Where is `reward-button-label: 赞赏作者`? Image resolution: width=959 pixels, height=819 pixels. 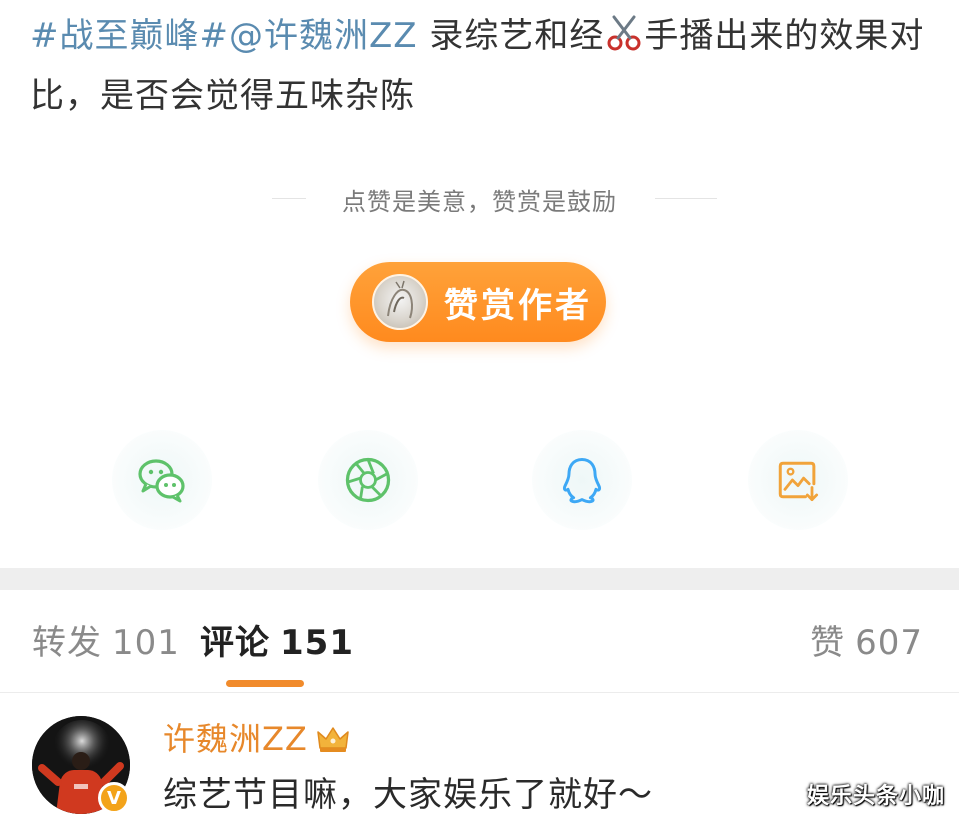 reward-button-label: 赞赏作者 is located at coordinates (518, 305).